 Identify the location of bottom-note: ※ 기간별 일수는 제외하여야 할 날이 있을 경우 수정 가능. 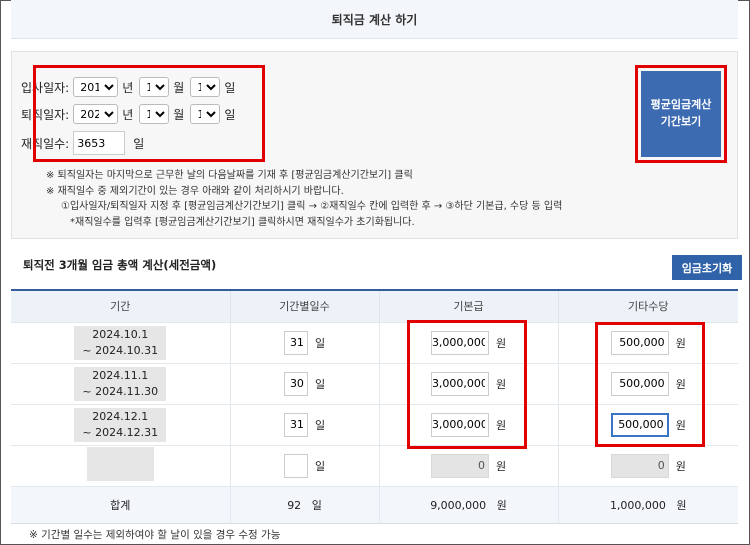
(155, 535).